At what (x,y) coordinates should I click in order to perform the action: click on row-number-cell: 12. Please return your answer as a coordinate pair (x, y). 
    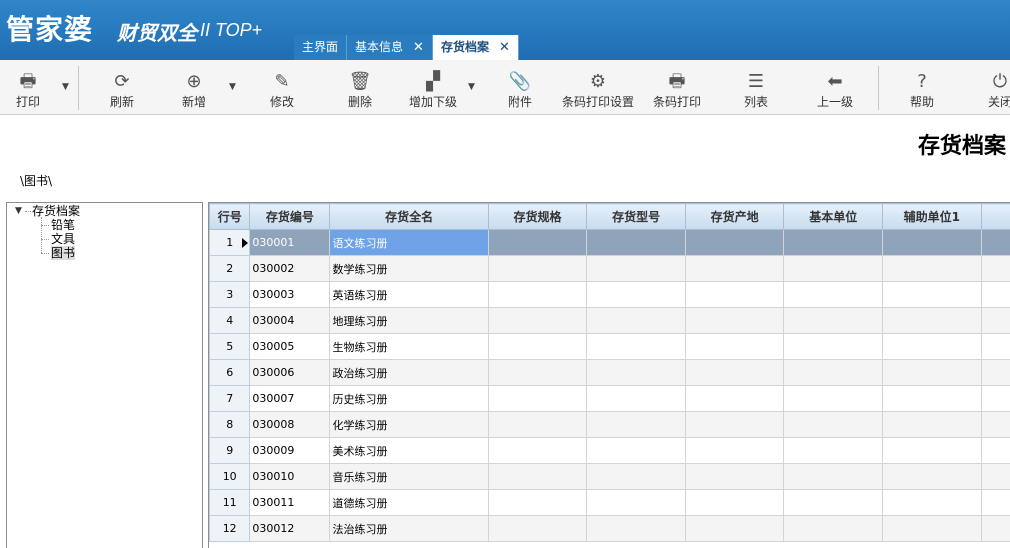
    Looking at the image, I should click on (230, 529).